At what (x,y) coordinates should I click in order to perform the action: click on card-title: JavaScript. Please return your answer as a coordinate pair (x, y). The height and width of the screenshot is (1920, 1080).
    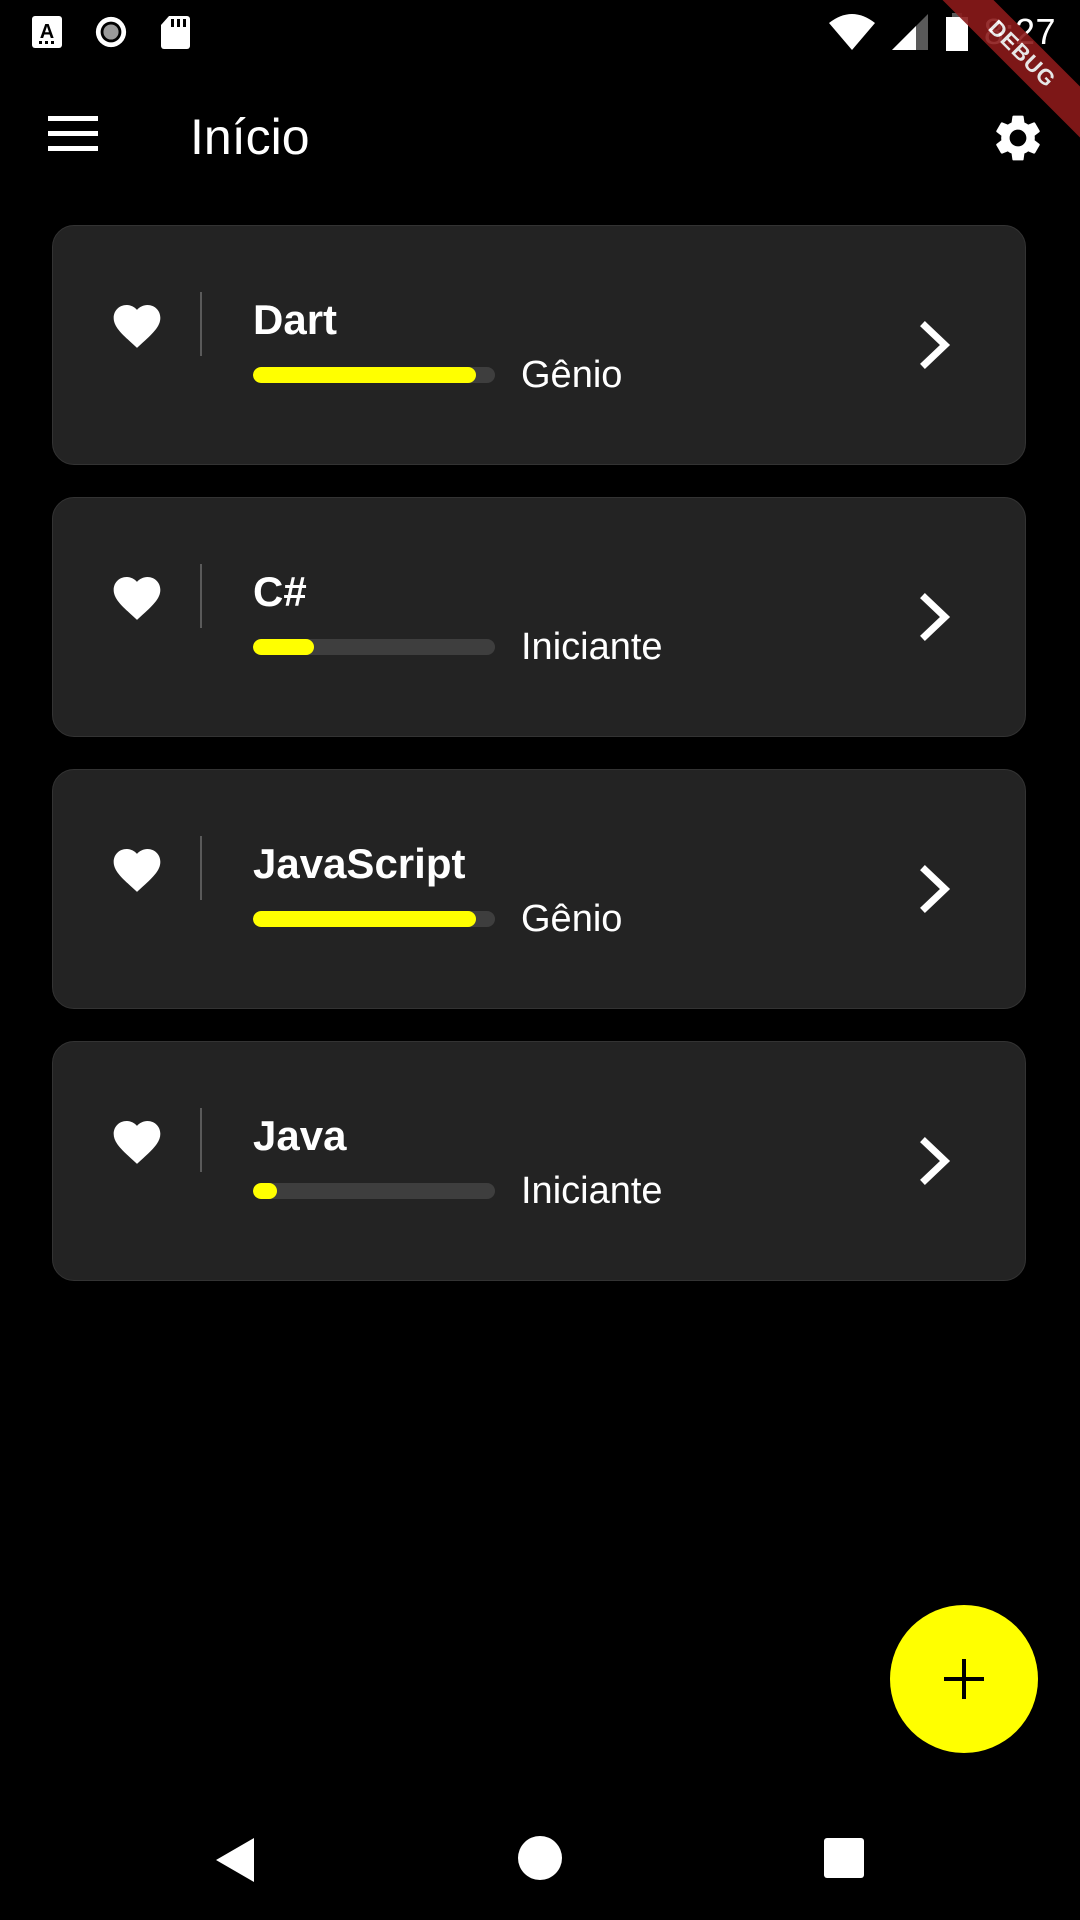
    Looking at the image, I should click on (359, 863).